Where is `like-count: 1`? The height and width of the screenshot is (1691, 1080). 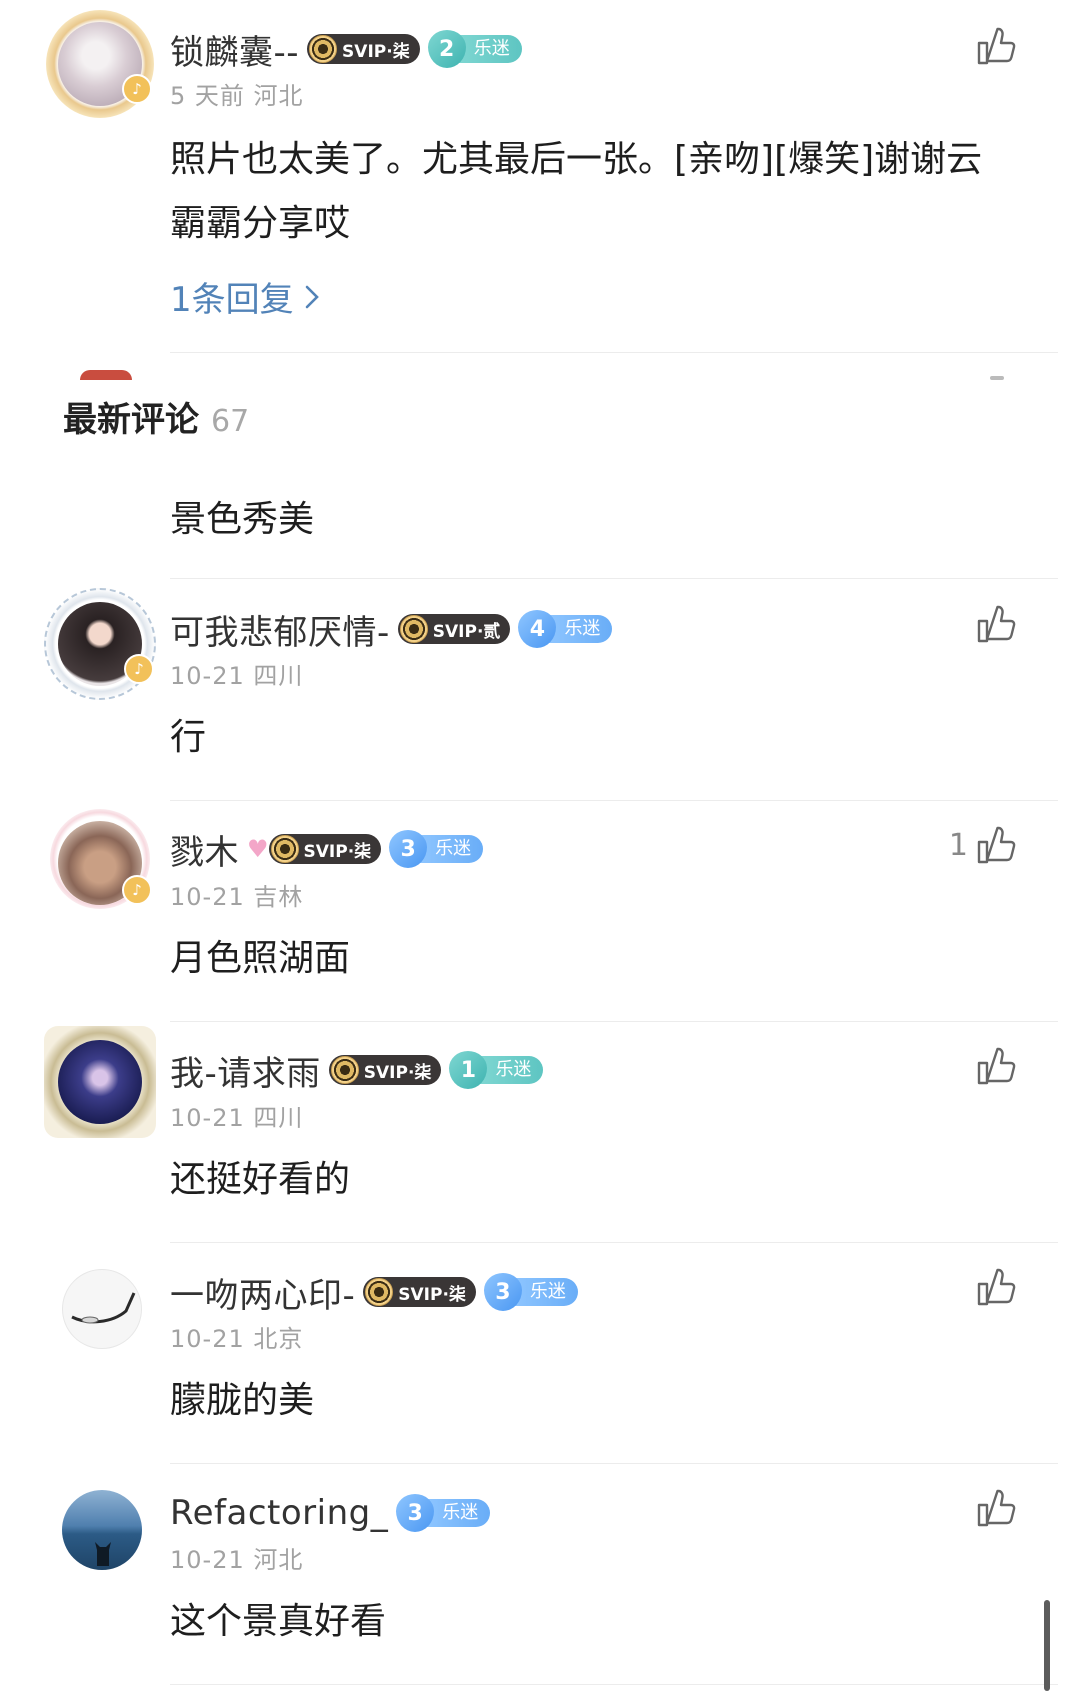 like-count: 1 is located at coordinates (958, 845).